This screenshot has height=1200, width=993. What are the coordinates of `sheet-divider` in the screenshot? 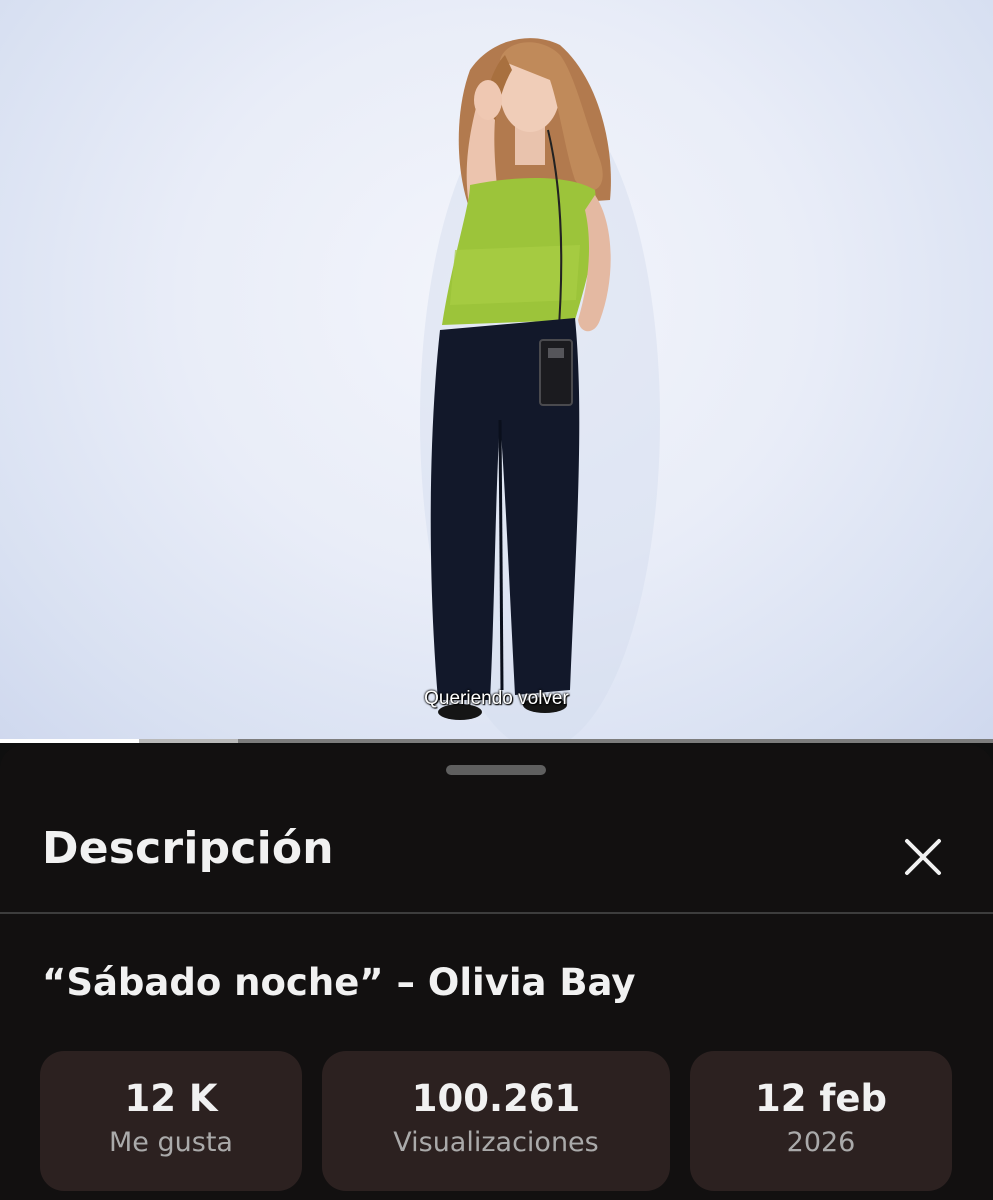 It's located at (496, 913).